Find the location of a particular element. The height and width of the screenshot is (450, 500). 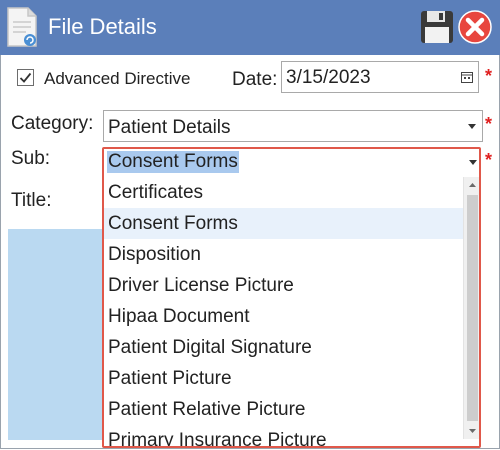

advanced-directive-checkbox is located at coordinates (25, 77).